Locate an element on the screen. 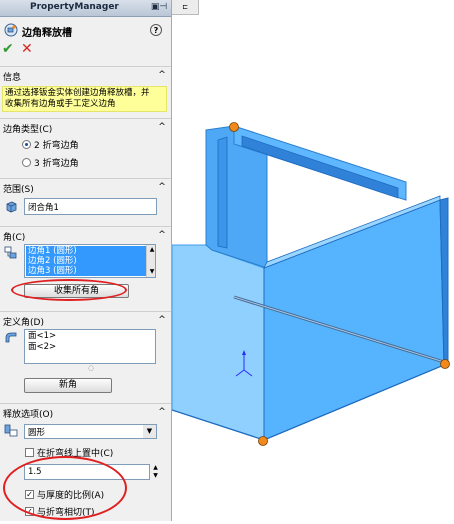 The height and width of the screenshot is (524, 454). face-list: 面<1> 面<2> is located at coordinates (90, 346).